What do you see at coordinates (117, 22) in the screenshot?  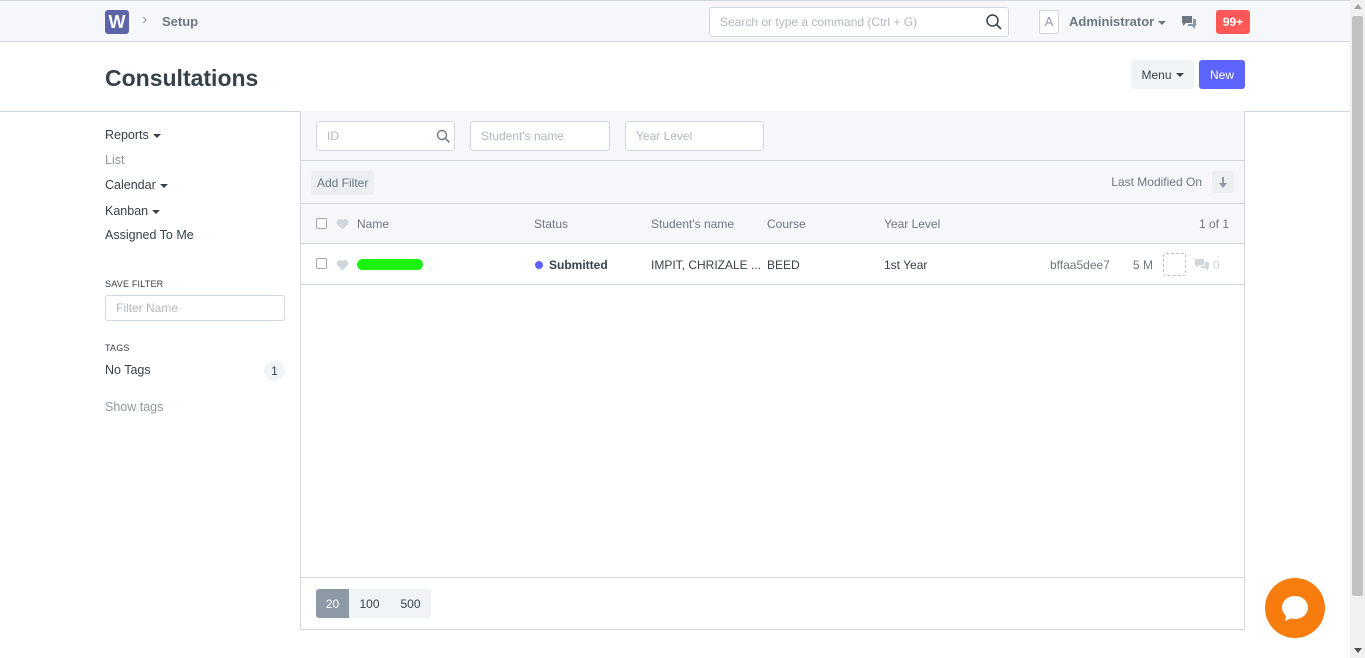 I see `app-logo: W` at bounding box center [117, 22].